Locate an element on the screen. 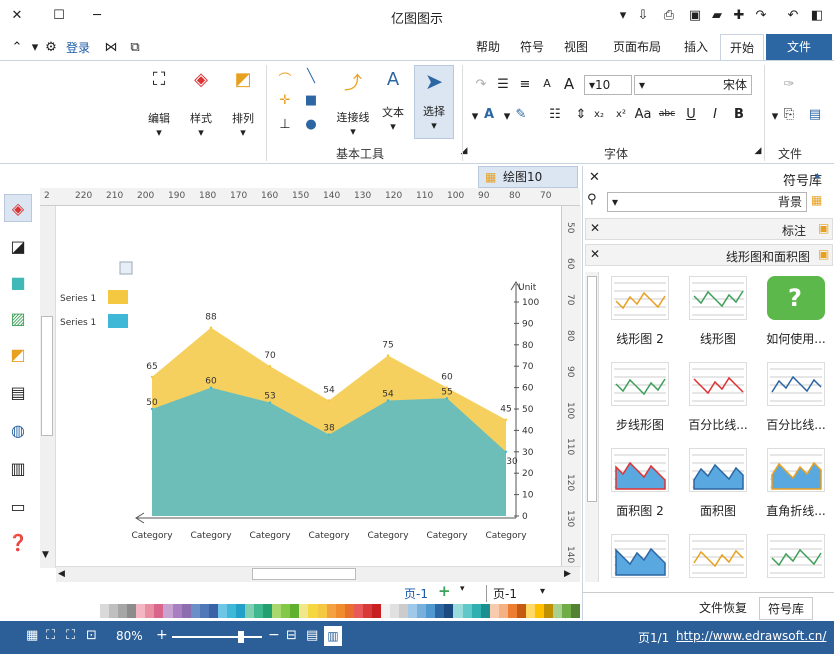 The width and height of the screenshot is (834, 654). chevron-up-icon: ▴ is located at coordinates (817, 175).